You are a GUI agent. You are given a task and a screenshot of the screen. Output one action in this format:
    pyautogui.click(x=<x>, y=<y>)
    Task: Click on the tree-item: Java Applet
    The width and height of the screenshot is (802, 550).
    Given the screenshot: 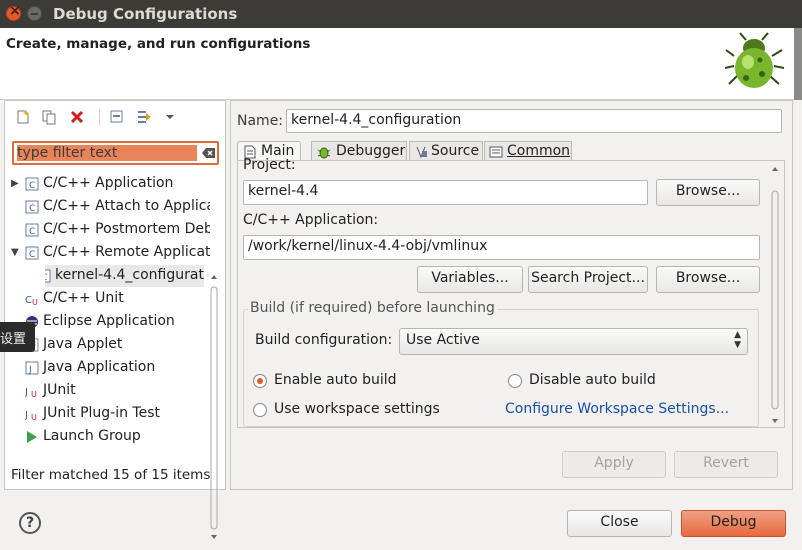 What is the action you would take?
    pyautogui.click(x=107, y=345)
    